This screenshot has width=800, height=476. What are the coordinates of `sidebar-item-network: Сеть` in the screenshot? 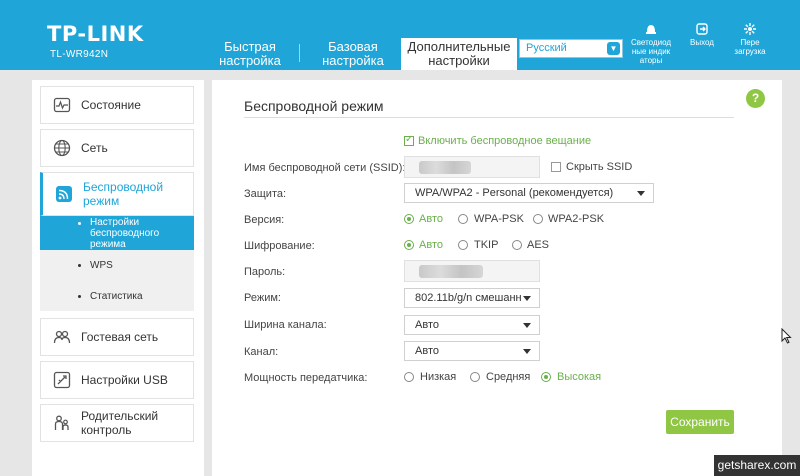 It's located at (117, 148).